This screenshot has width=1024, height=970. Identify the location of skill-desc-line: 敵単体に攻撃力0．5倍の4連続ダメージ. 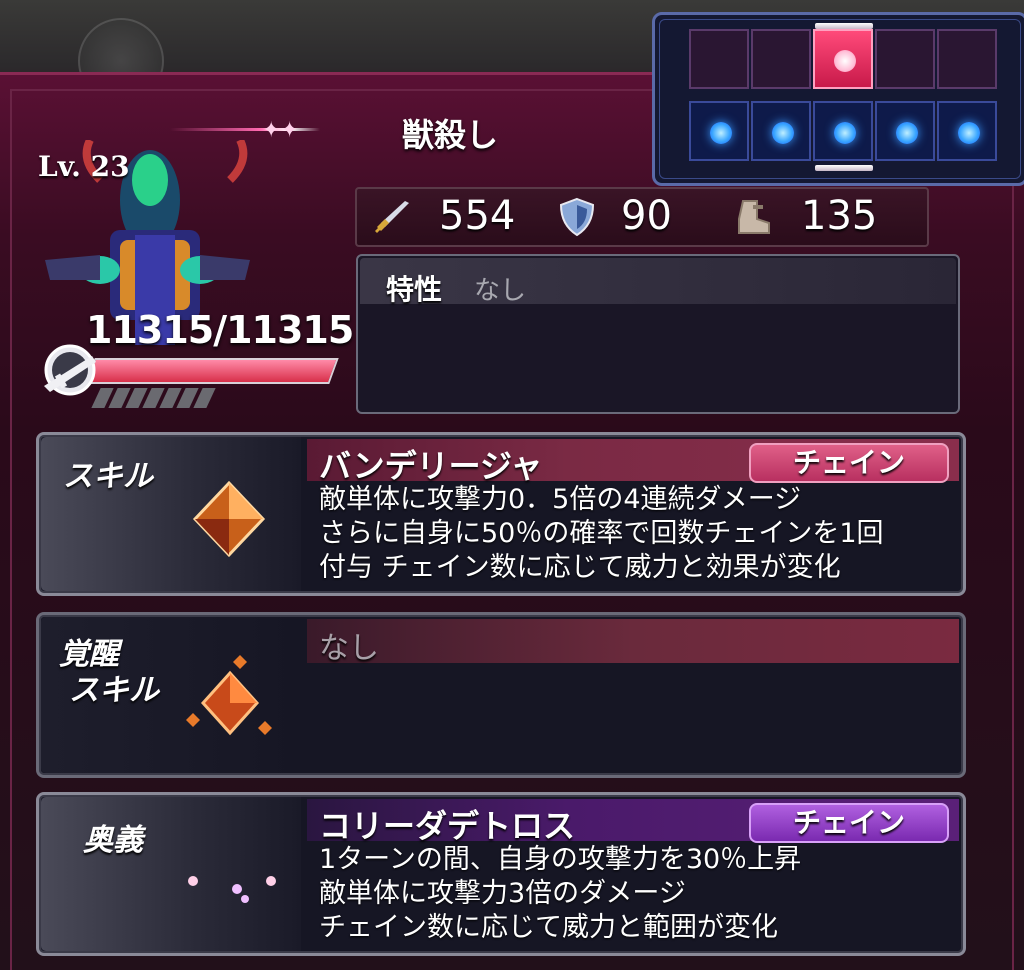
(560, 499).